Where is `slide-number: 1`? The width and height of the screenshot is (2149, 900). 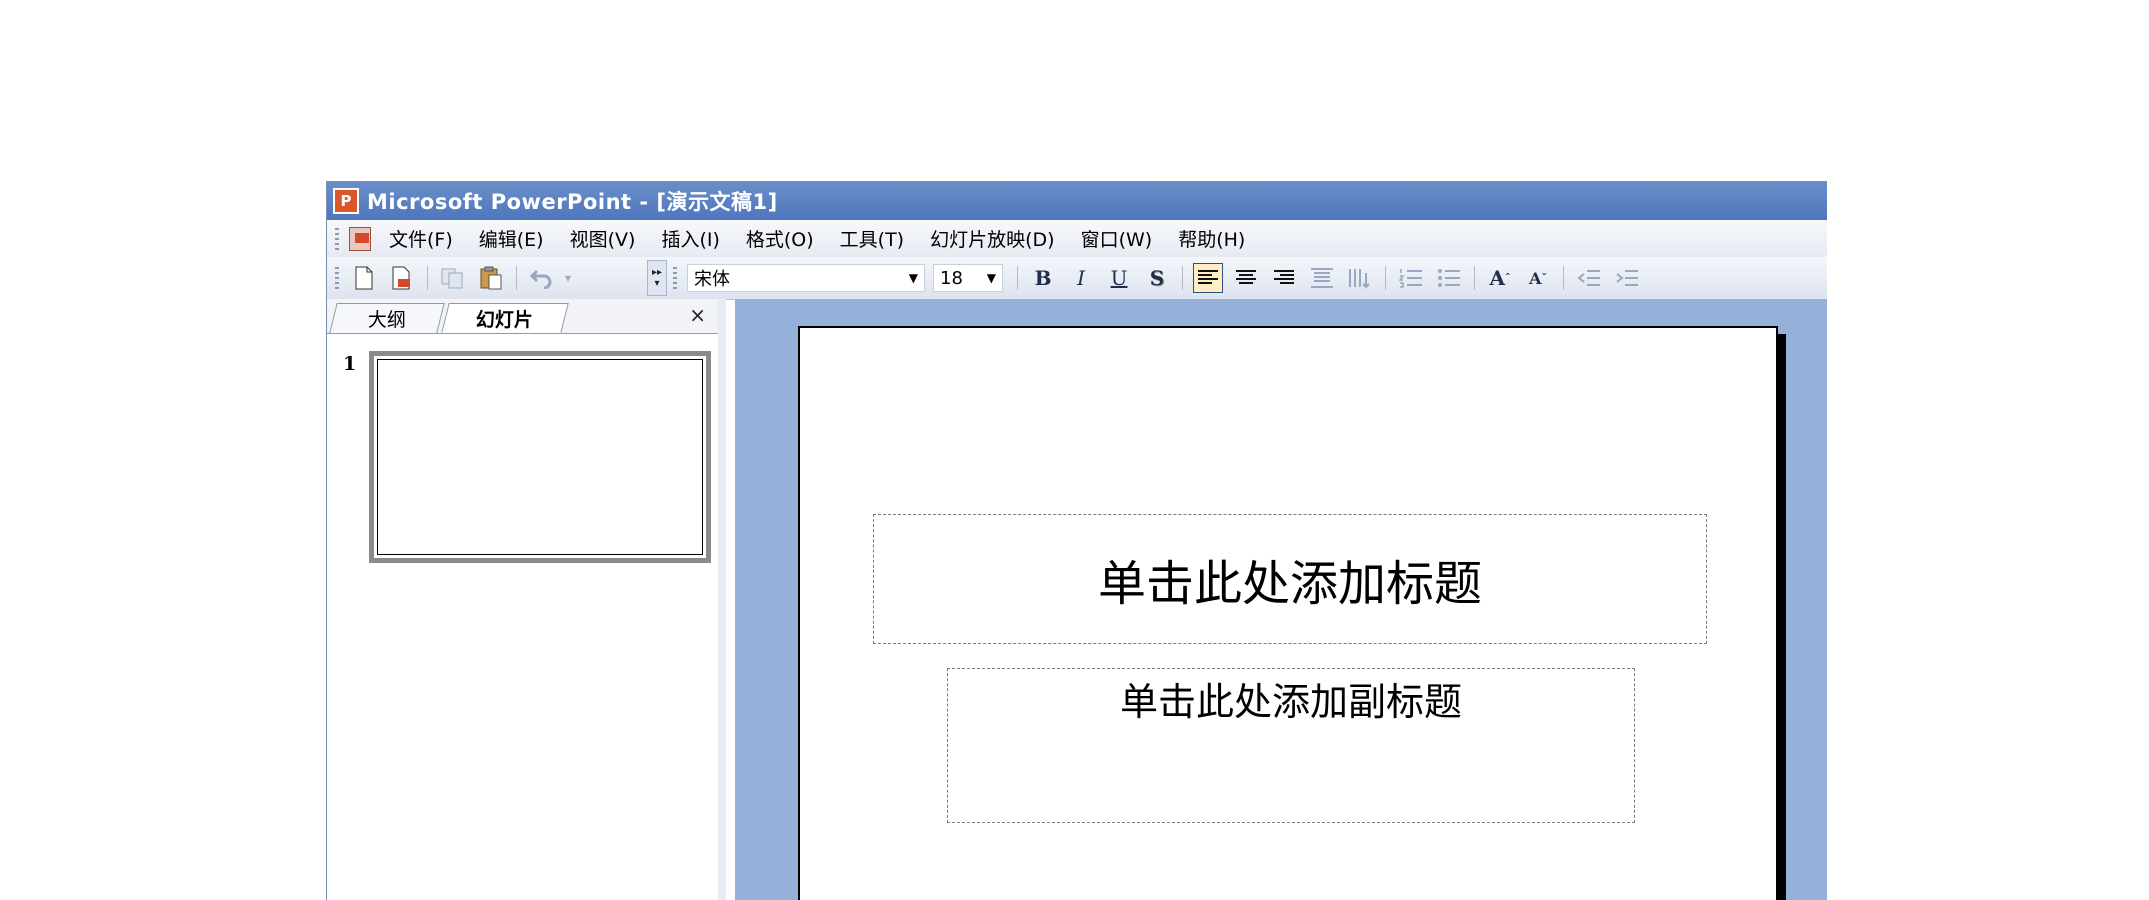
slide-number: 1 is located at coordinates (350, 364).